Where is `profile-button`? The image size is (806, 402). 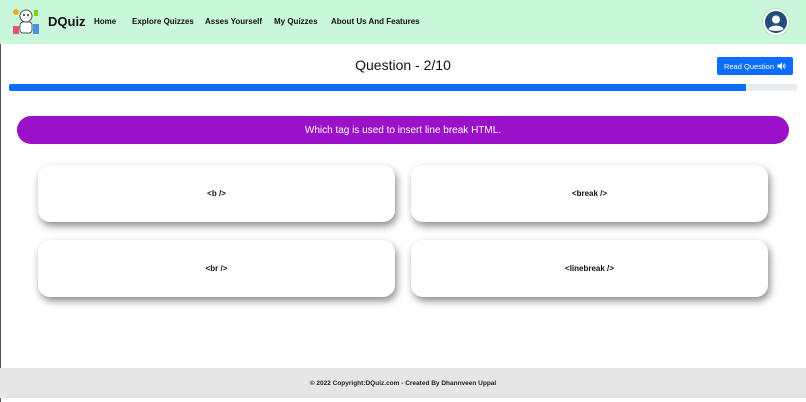 profile-button is located at coordinates (776, 22).